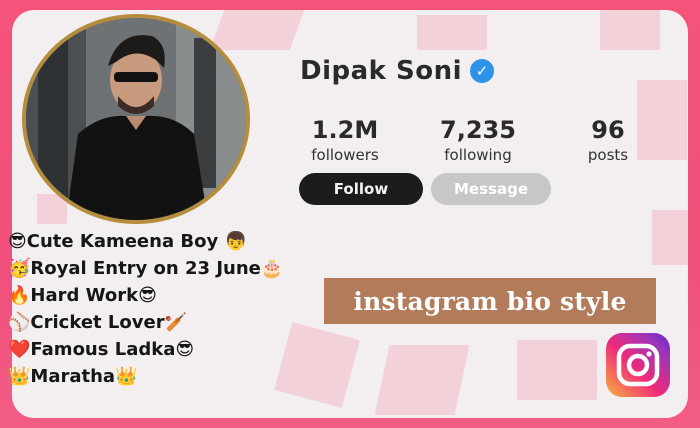 The width and height of the screenshot is (700, 428). Describe the element at coordinates (608, 130) in the screenshot. I see `stat-value: 96` at that location.